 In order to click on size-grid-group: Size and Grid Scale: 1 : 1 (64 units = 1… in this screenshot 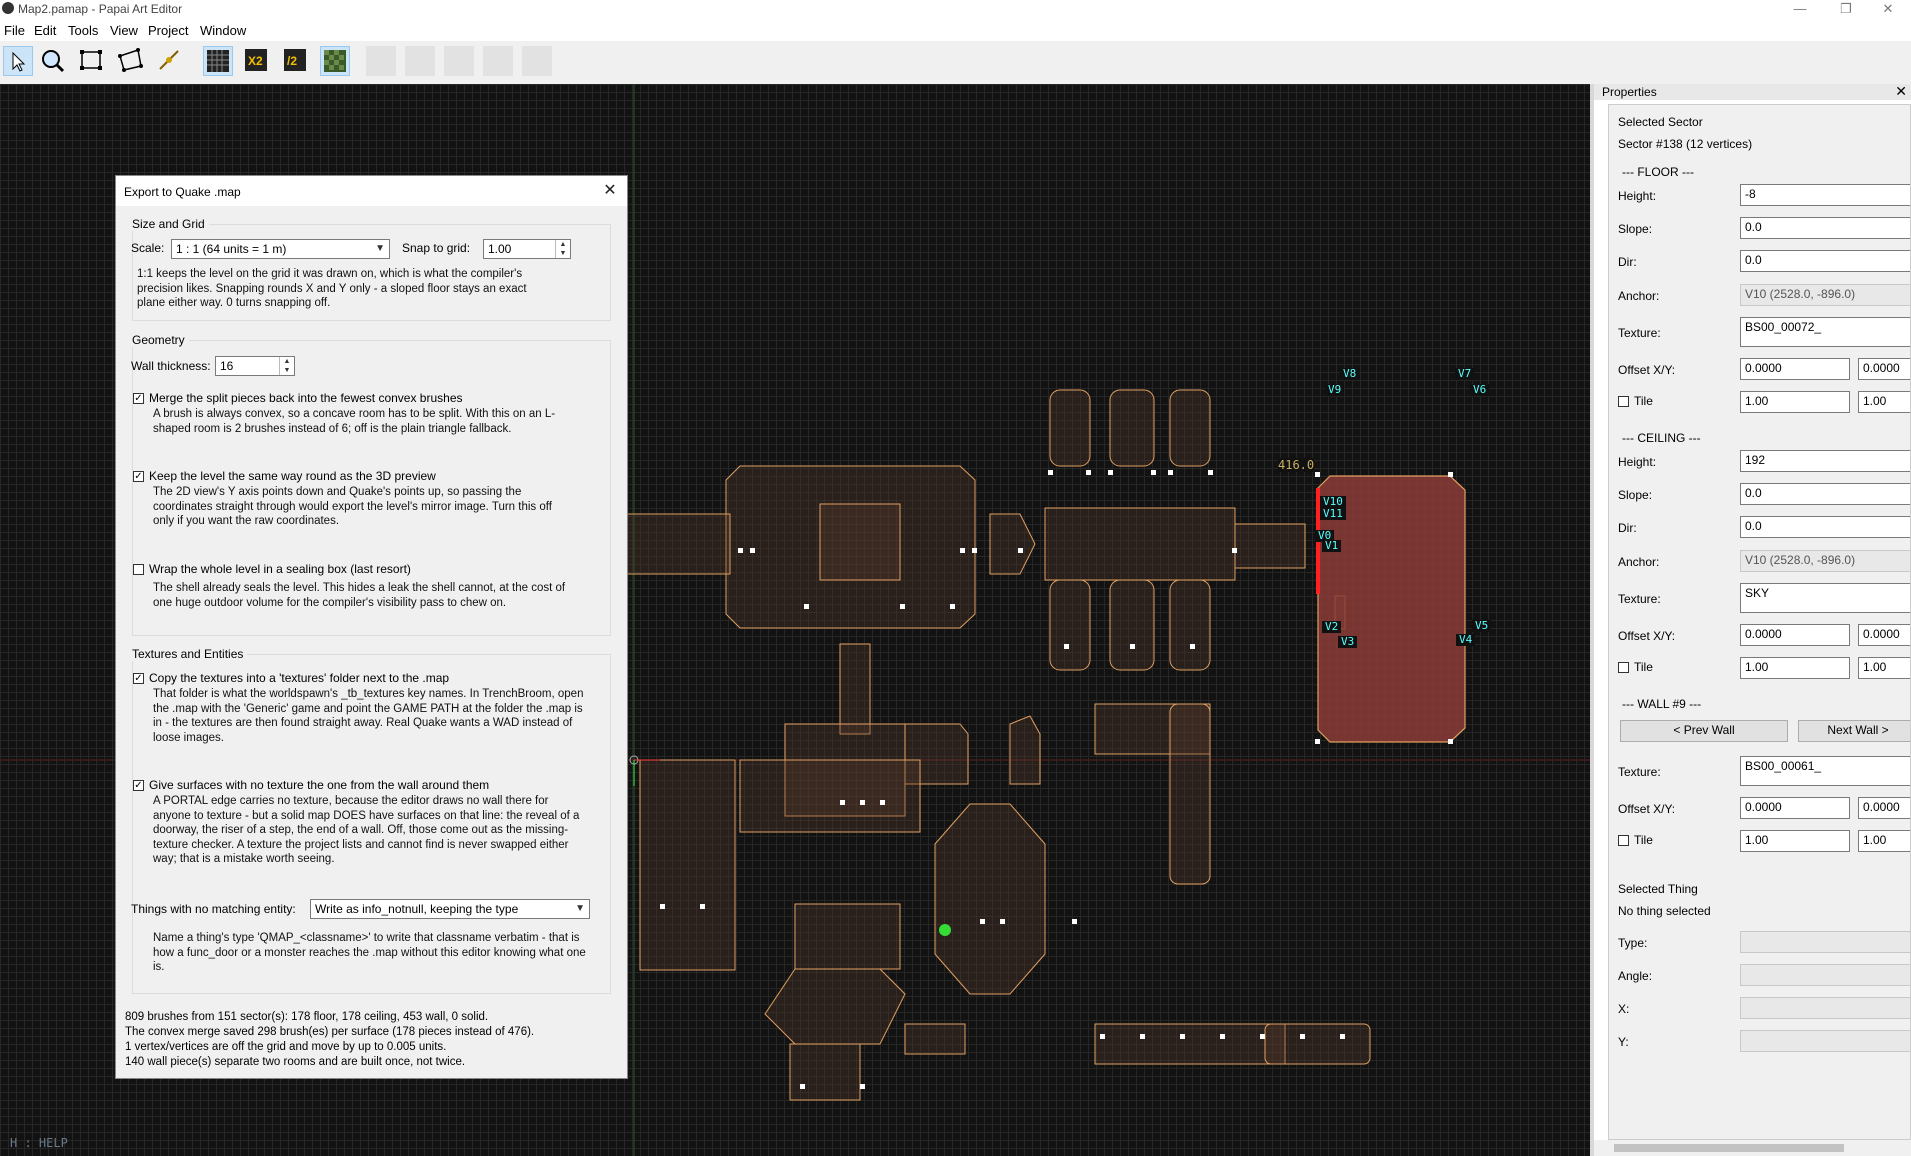, I will do `click(371, 269)`.